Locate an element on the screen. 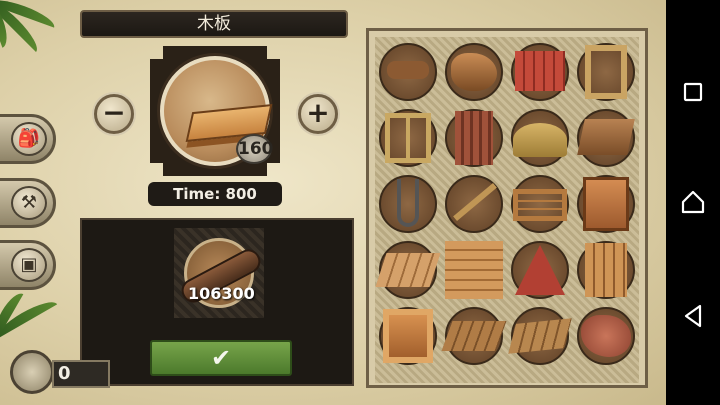 This screenshot has height=405, width=720. recipe-item-wood-gate is located at coordinates (606, 270).